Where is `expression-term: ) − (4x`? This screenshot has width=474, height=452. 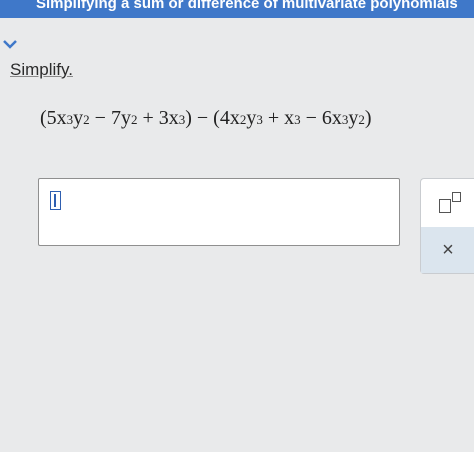
expression-term: ) − (4x is located at coordinates (212, 118).